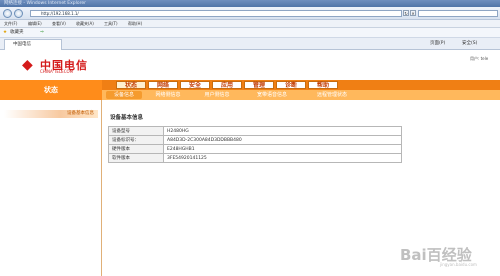 This screenshot has height=276, width=500. What do you see at coordinates (163, 85) in the screenshot?
I see `tab-network: 网络` at bounding box center [163, 85].